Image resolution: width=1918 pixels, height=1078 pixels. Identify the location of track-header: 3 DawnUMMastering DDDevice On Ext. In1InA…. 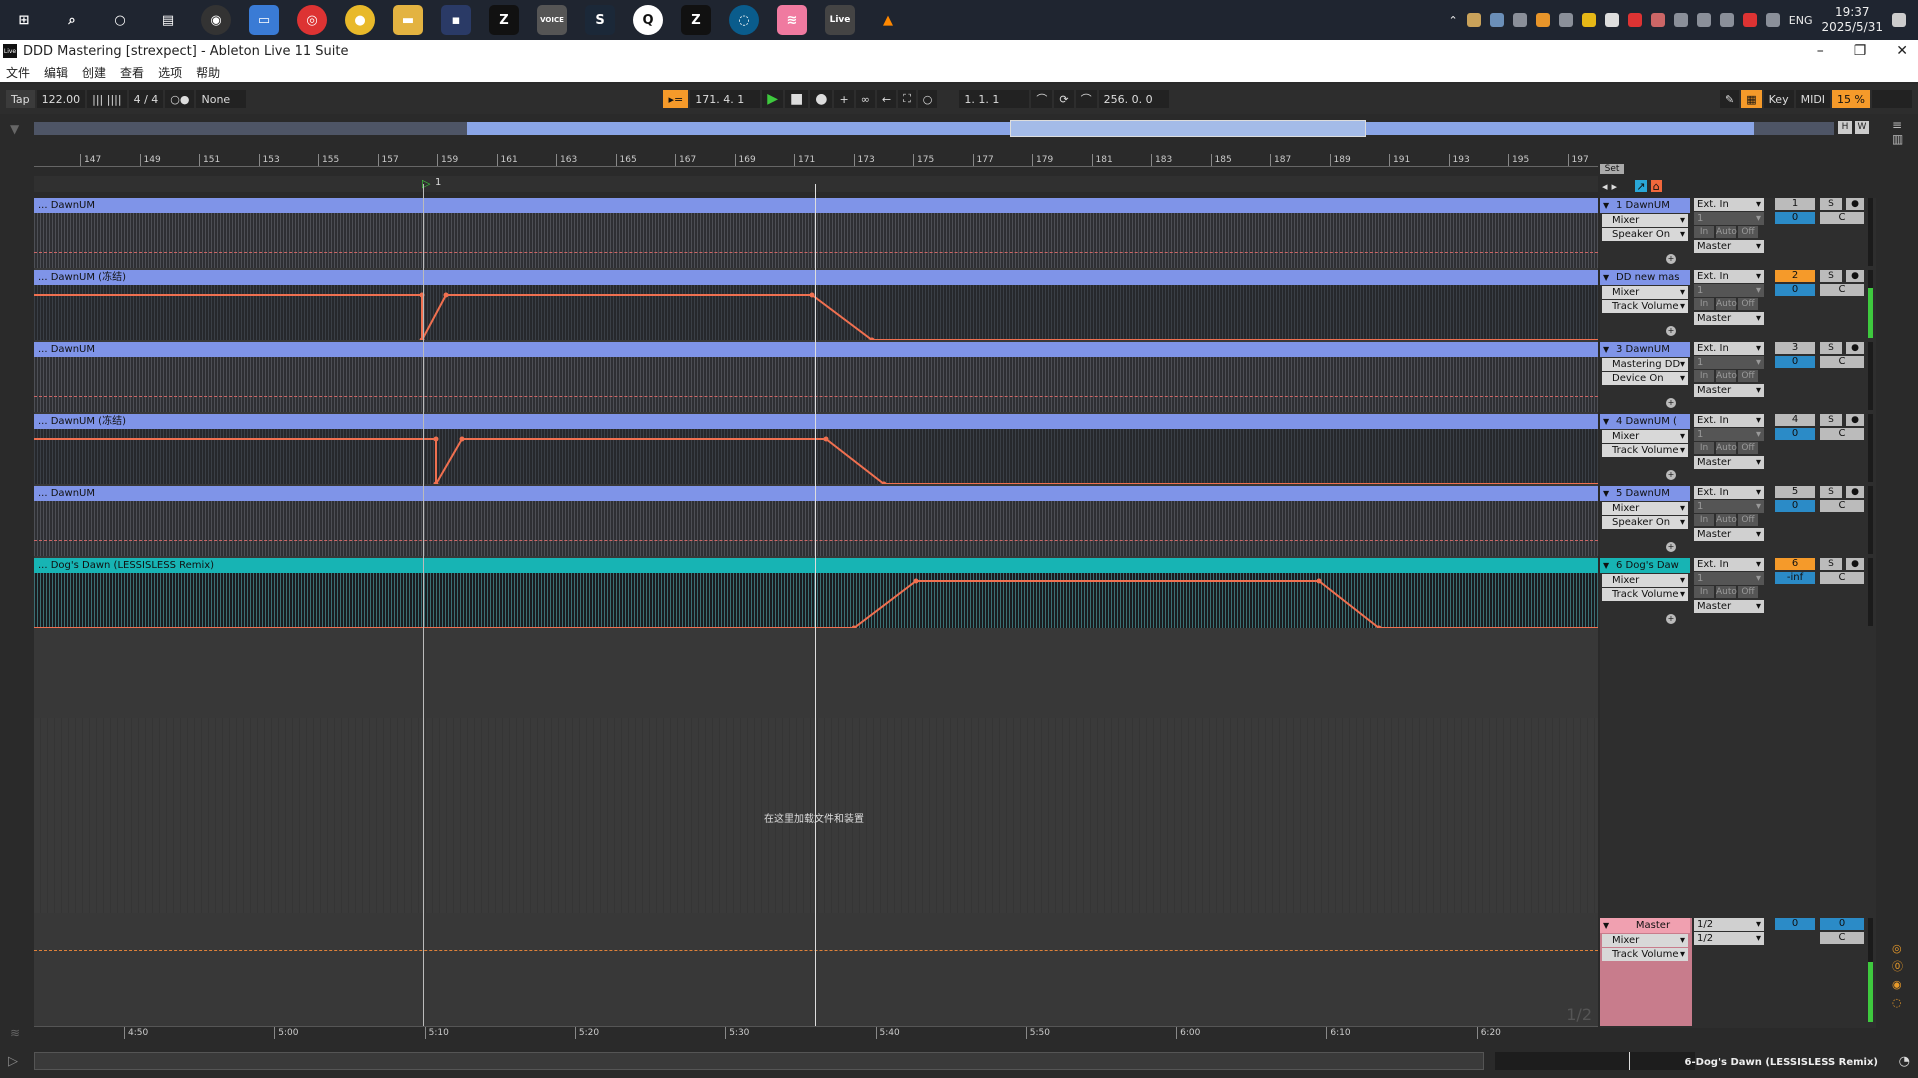
(1738, 377).